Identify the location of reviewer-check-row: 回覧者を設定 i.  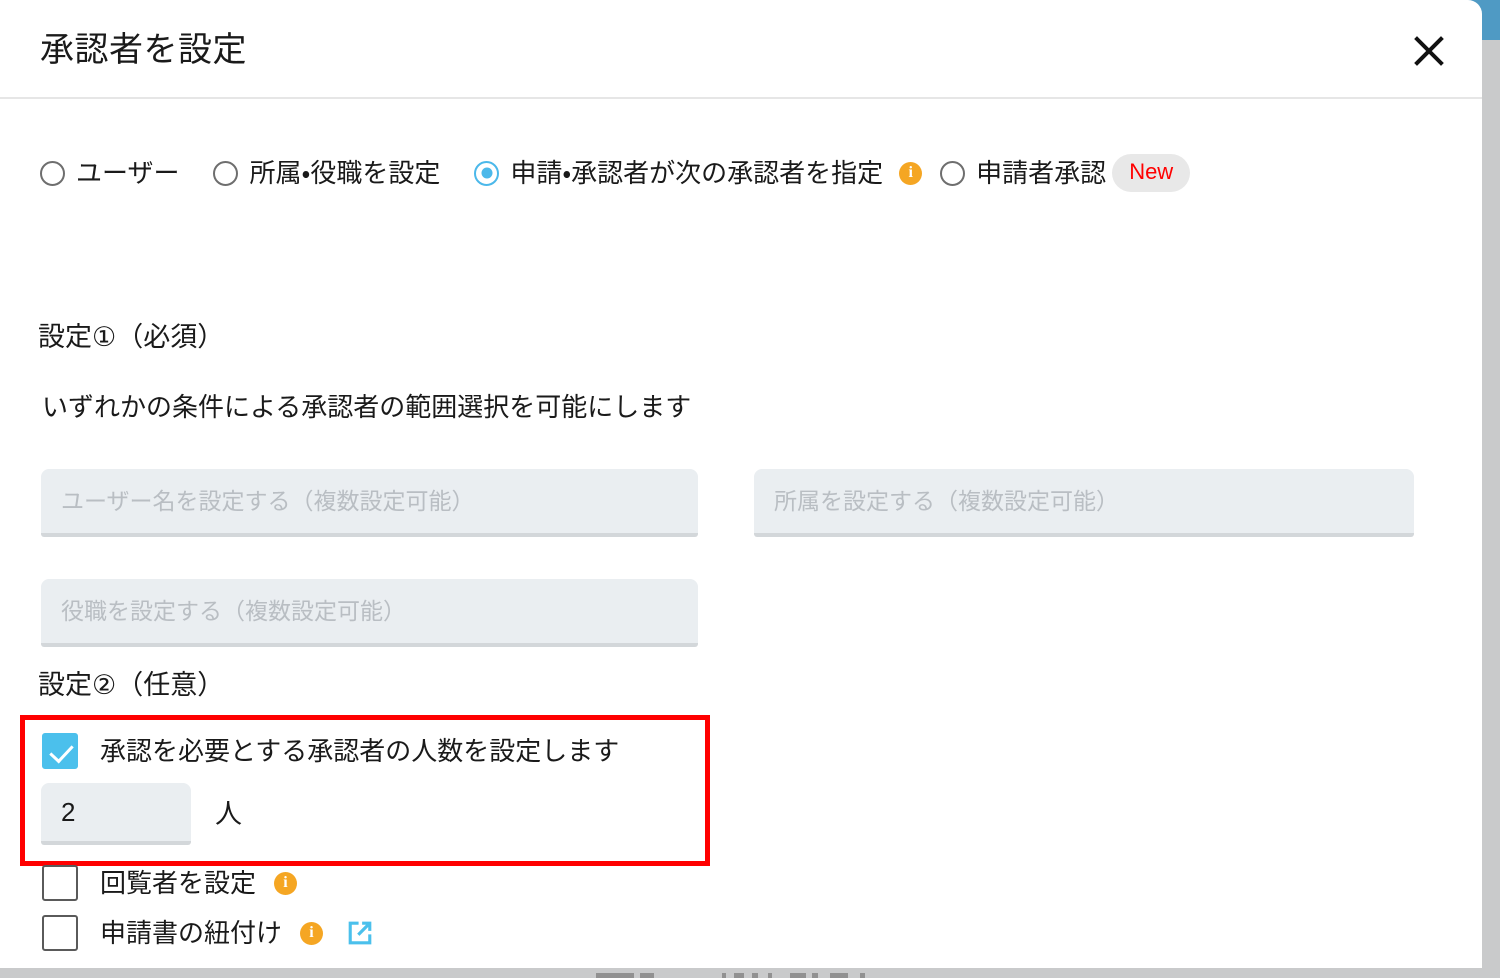
(170, 883).